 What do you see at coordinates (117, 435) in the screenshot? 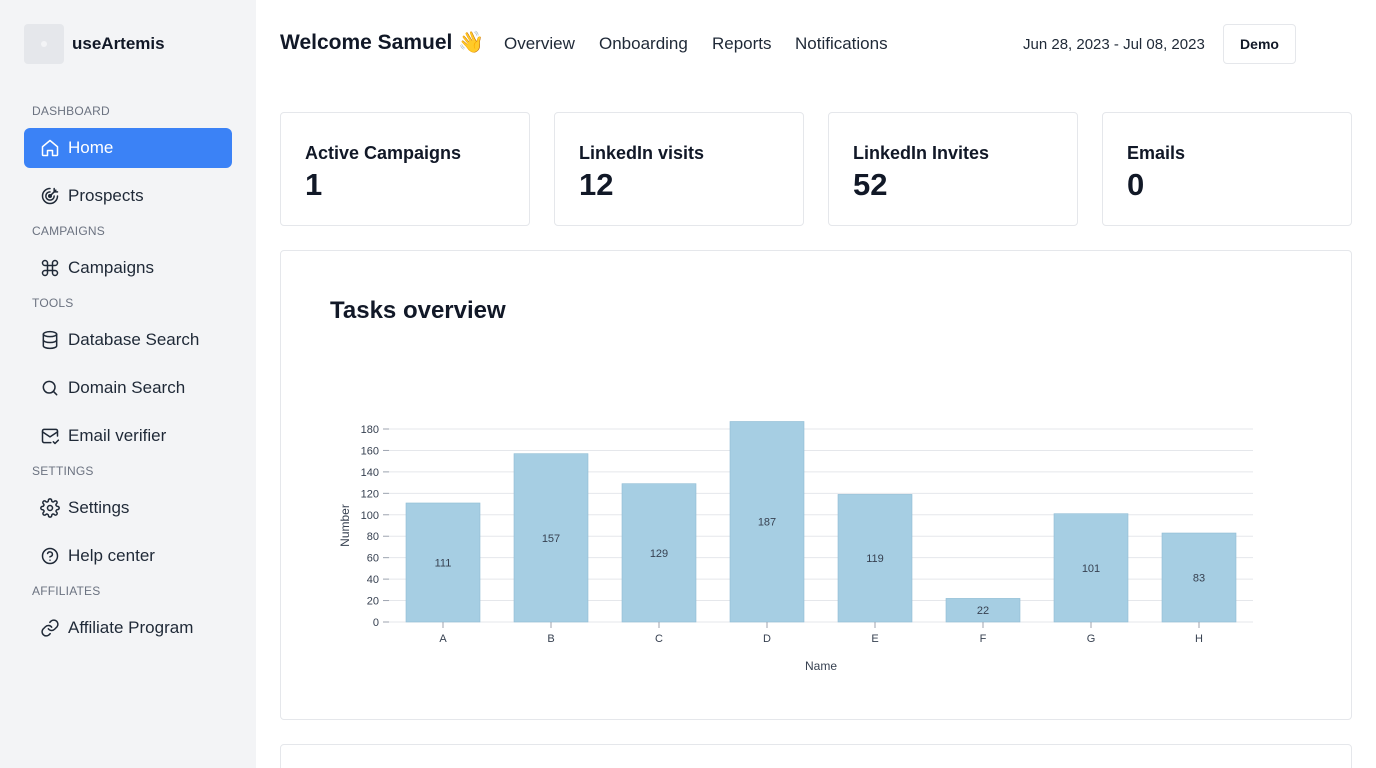
I see `sidebar-item-label: Email verifier` at bounding box center [117, 435].